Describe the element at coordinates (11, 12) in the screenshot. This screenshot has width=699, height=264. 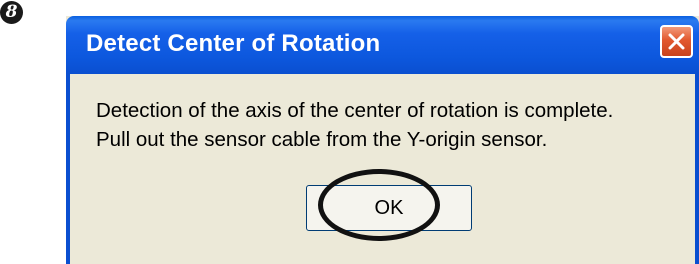
I see `step-number-badge: 8` at that location.